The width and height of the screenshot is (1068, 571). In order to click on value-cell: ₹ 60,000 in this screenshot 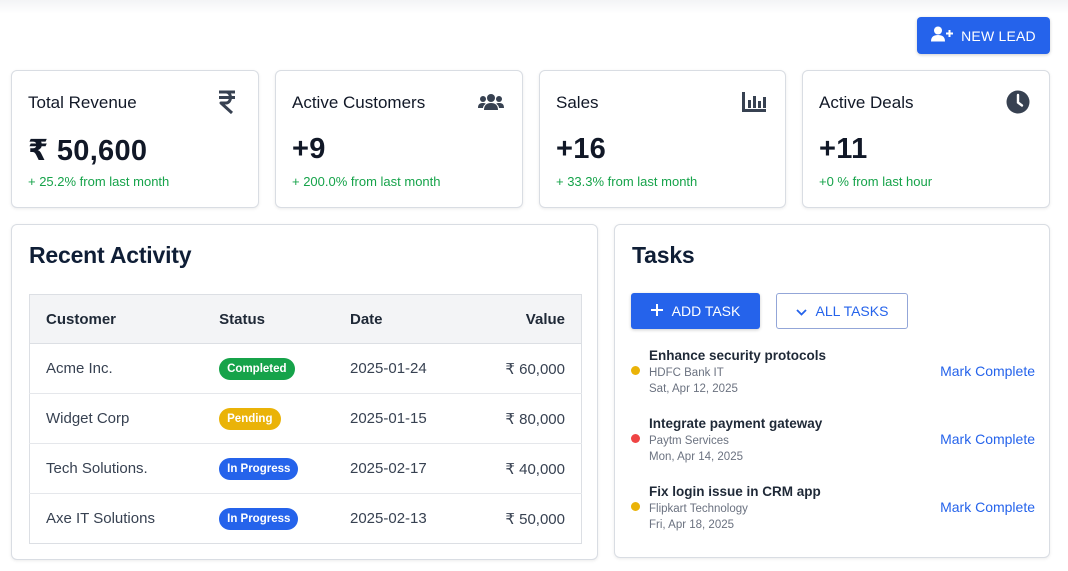, I will do `click(523, 368)`.